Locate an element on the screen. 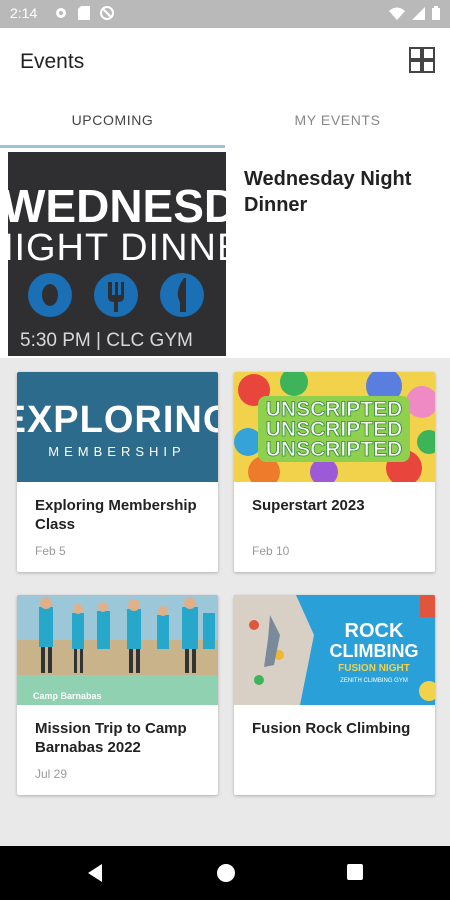 The image size is (450, 900). featured-event-image: WEDNESDAY NIGHT DINNER 5:30 PM | CLC GYM is located at coordinates (117, 254).